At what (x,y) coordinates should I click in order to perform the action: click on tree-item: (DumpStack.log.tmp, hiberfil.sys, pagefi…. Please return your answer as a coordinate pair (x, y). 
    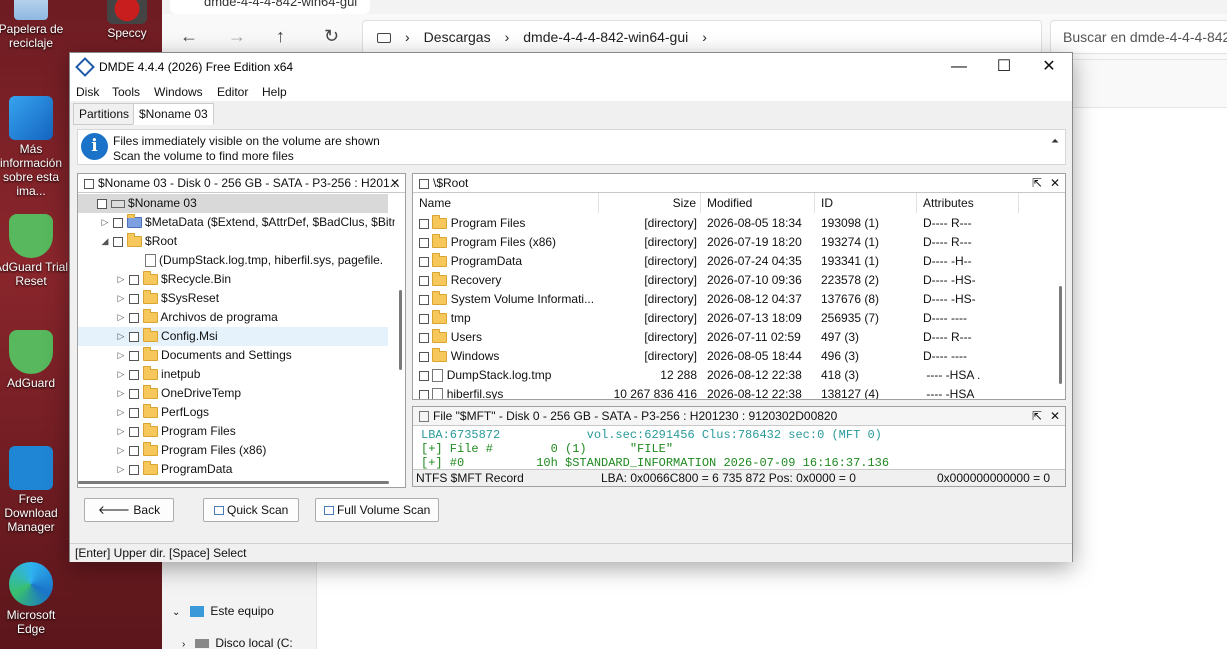
    Looking at the image, I should click on (233, 260).